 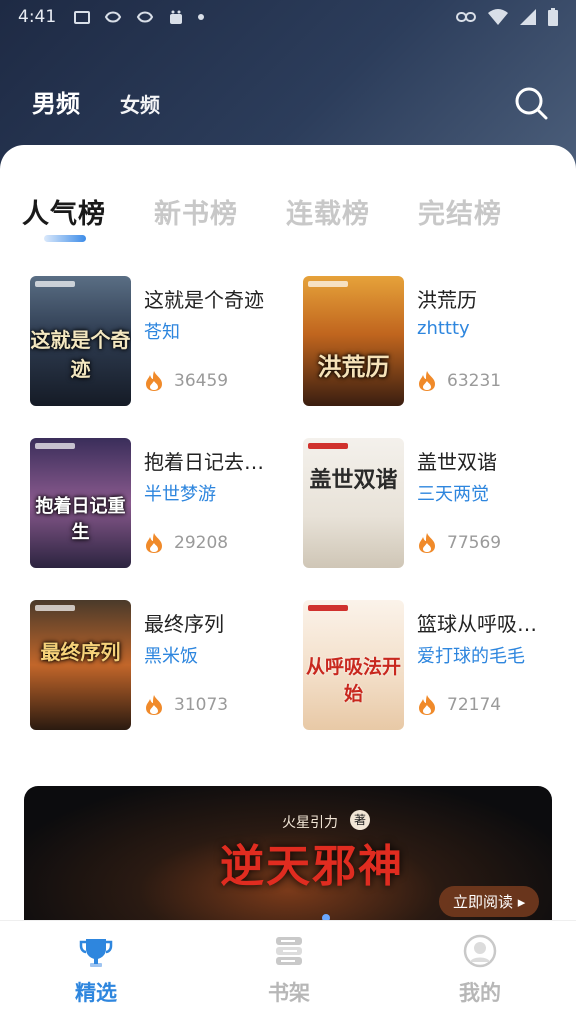 I want to click on nav-featured-label: 精选, so click(x=96, y=993).